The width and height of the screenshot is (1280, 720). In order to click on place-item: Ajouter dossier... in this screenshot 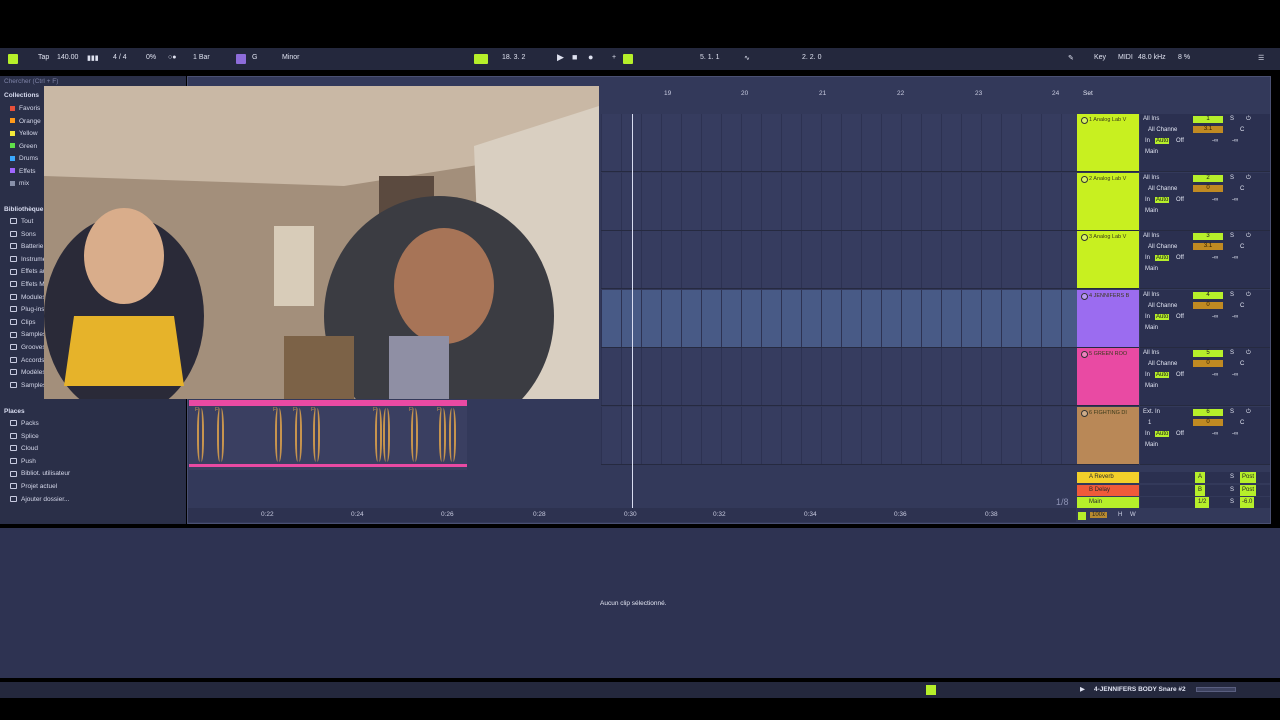, I will do `click(39, 499)`.